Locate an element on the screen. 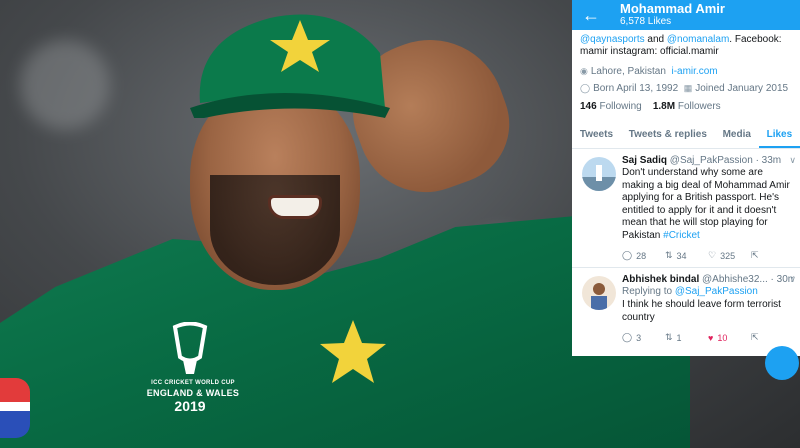 This screenshot has height=448, width=800. profile-top-bar: ← Mohammad Amir 6,578 Likes is located at coordinates (686, 15).